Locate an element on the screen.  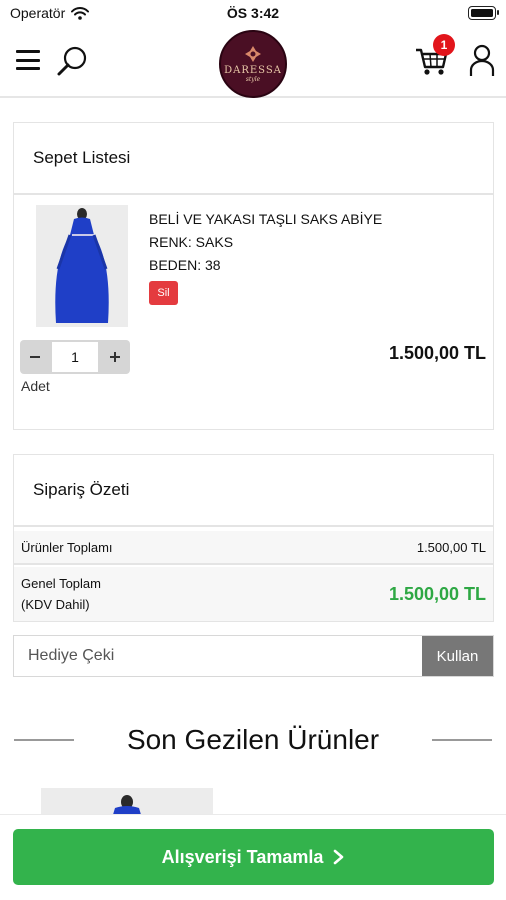
product-image is located at coordinates (82, 266).